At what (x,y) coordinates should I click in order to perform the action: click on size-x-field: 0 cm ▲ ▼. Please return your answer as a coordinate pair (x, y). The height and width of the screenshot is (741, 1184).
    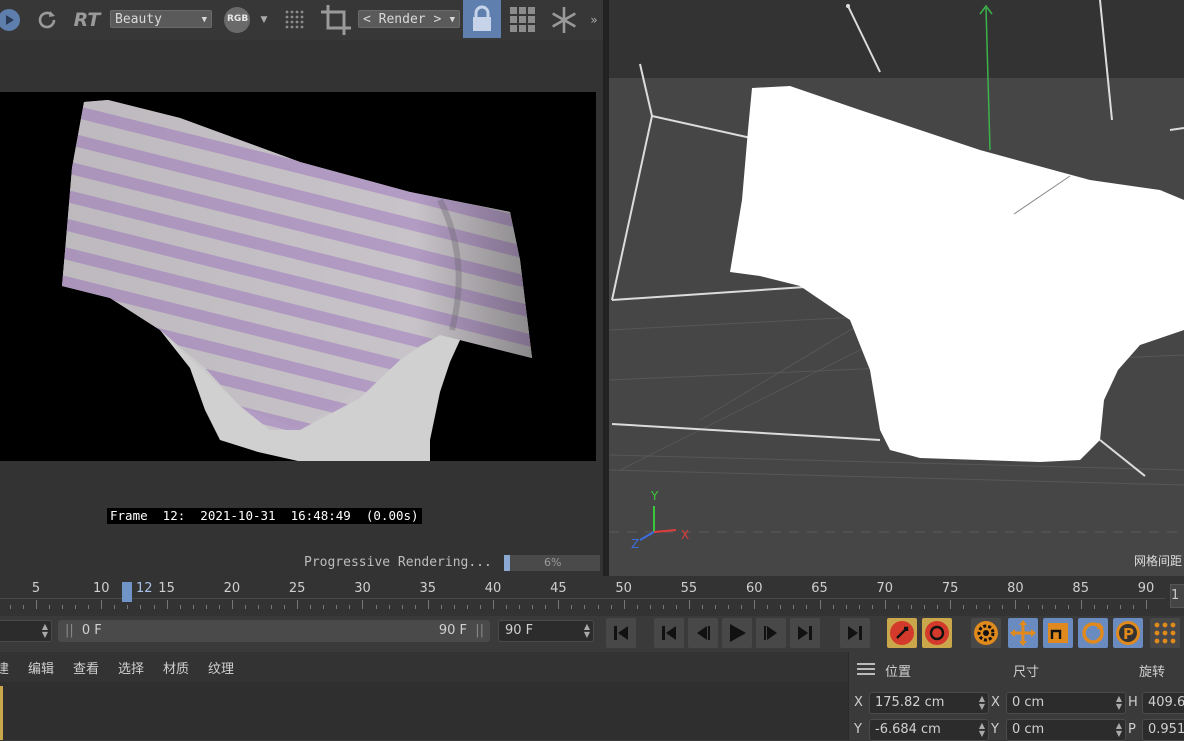
    Looking at the image, I should click on (1066, 703).